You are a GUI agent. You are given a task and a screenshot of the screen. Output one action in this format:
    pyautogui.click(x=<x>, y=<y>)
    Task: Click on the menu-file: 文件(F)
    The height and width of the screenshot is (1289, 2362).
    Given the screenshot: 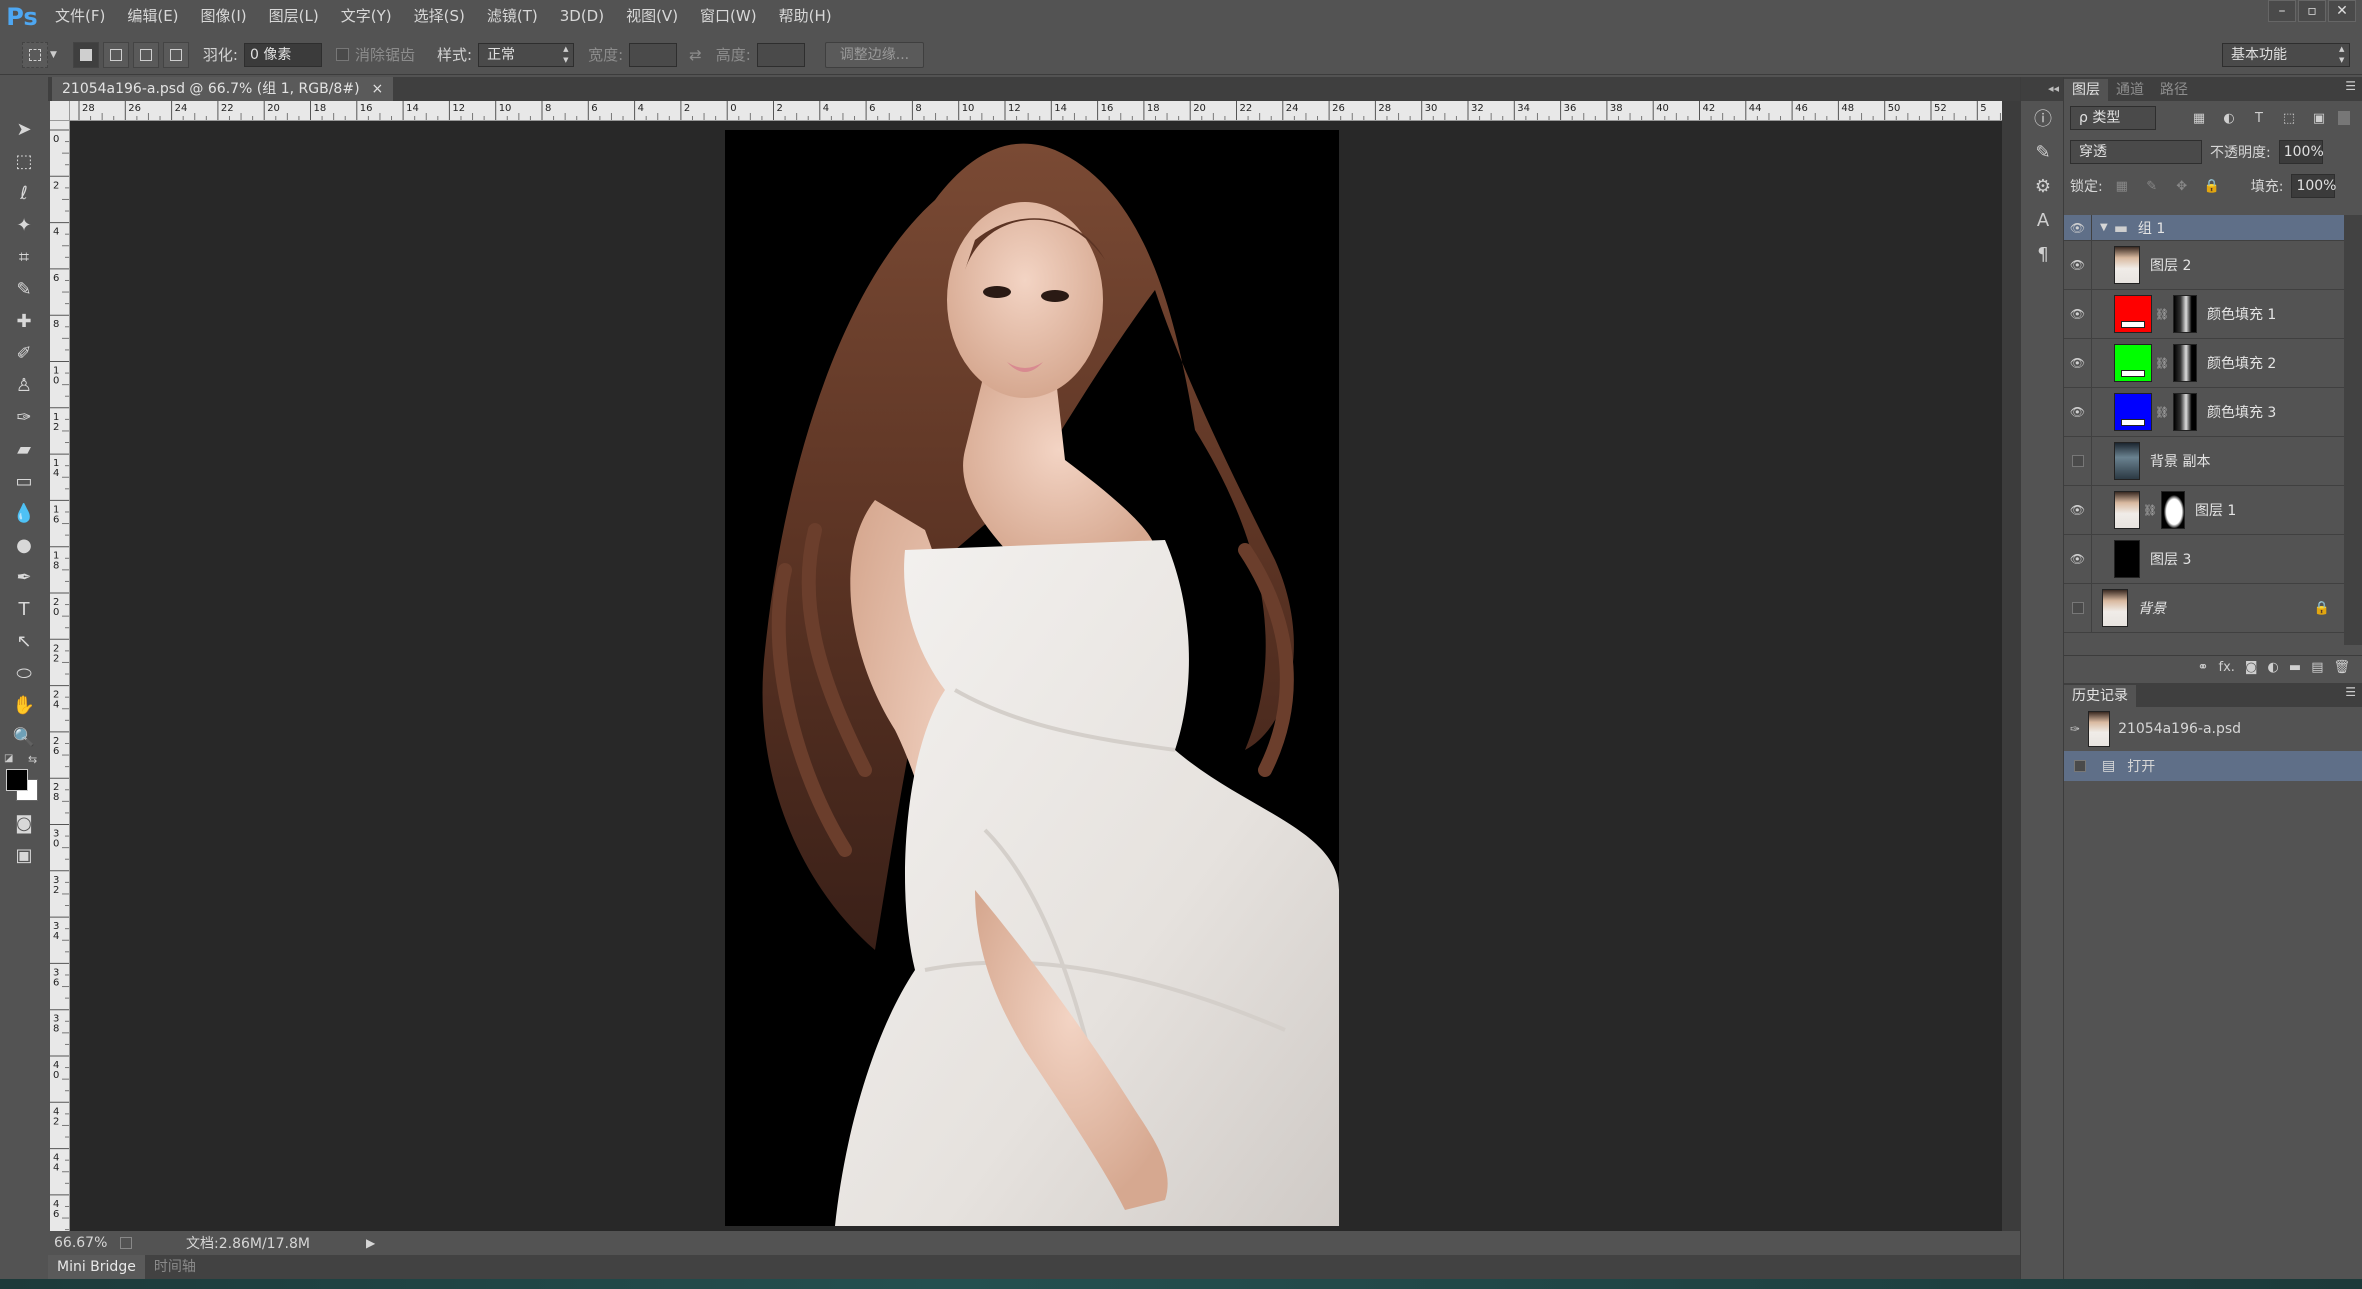 What is the action you would take?
    pyautogui.click(x=80, y=16)
    